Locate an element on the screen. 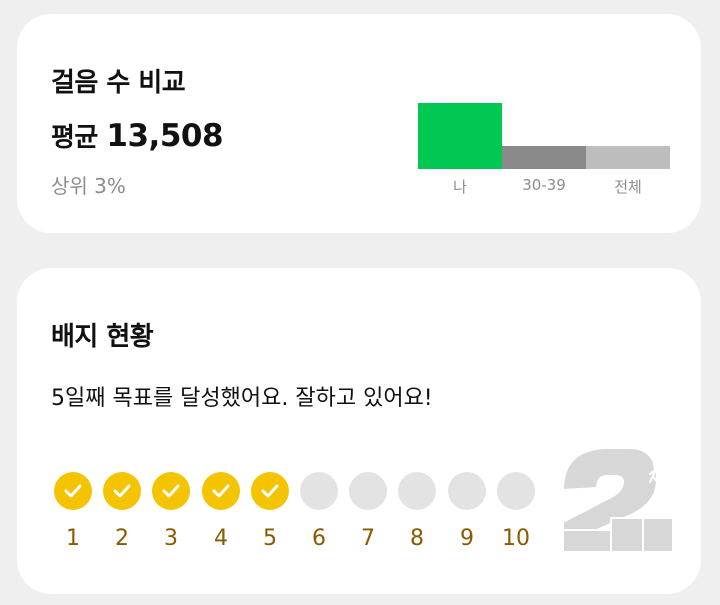 The image size is (720, 605). walker-badge-icon is located at coordinates (617, 500).